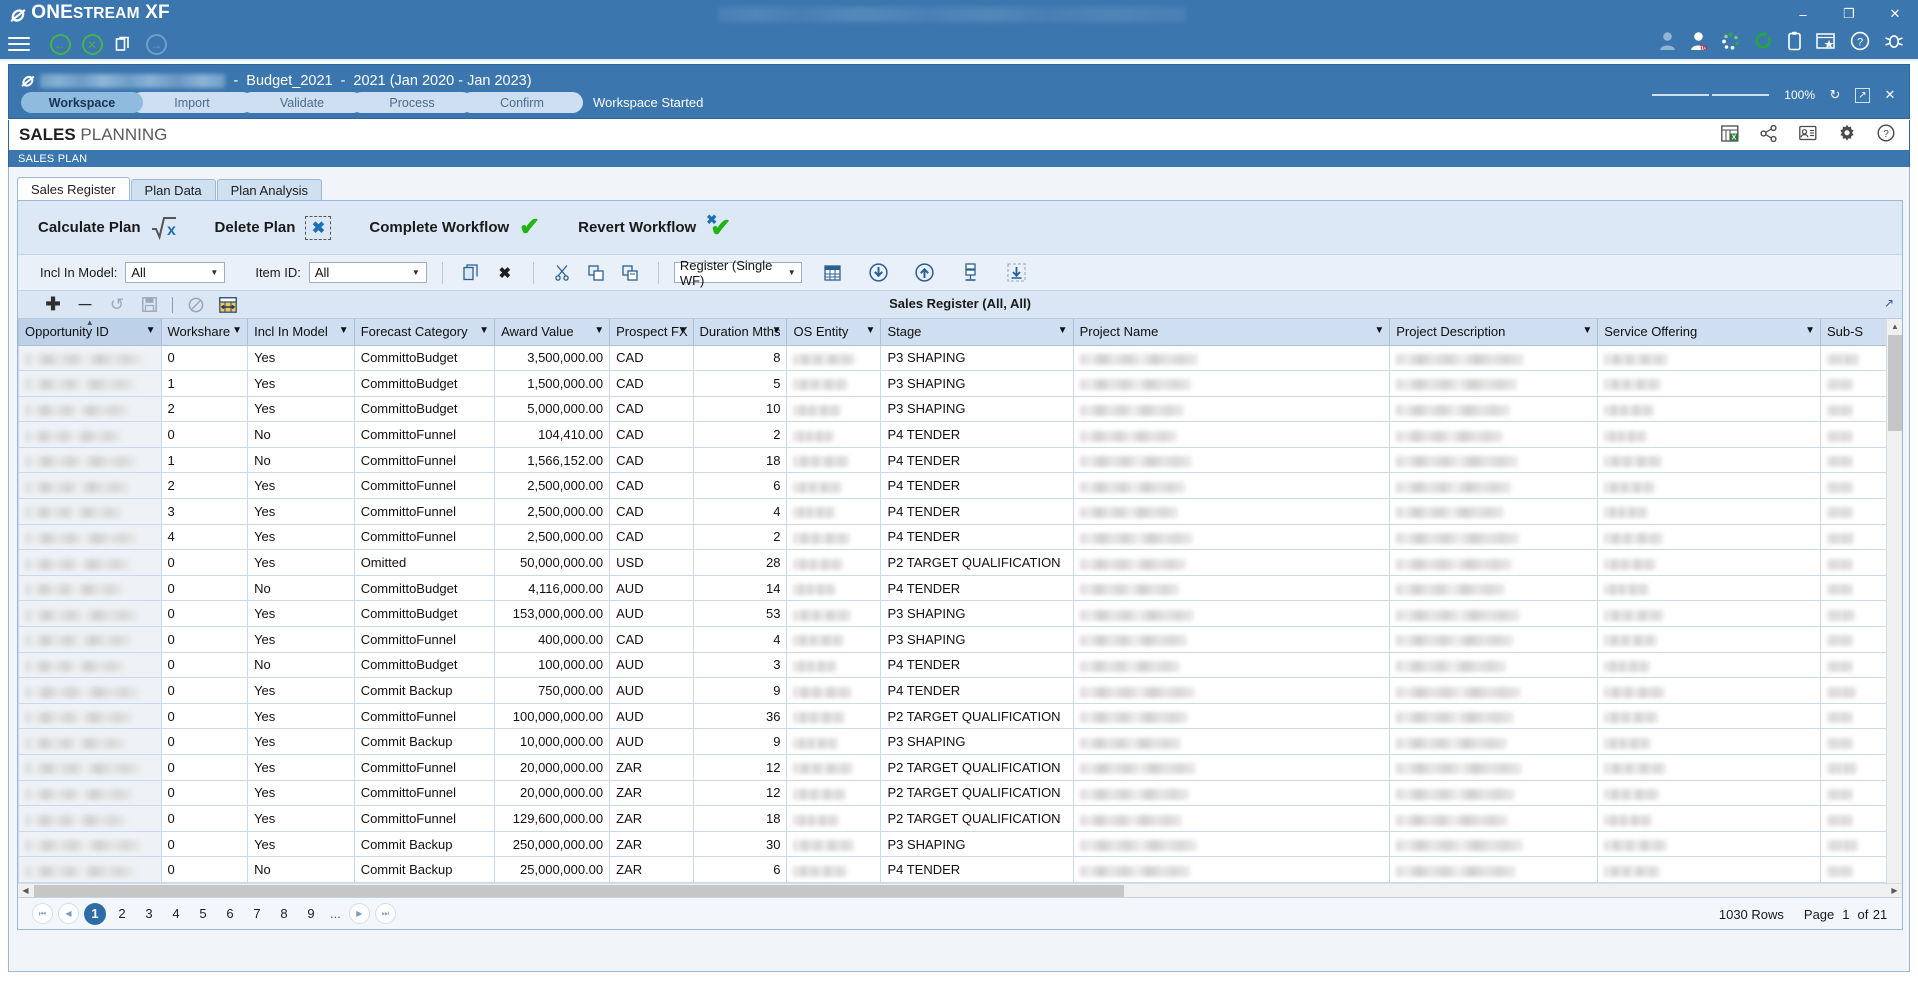 The width and height of the screenshot is (1918, 990). I want to click on cell-stage: P2 TARGET QUALIFICATION, so click(977, 562).